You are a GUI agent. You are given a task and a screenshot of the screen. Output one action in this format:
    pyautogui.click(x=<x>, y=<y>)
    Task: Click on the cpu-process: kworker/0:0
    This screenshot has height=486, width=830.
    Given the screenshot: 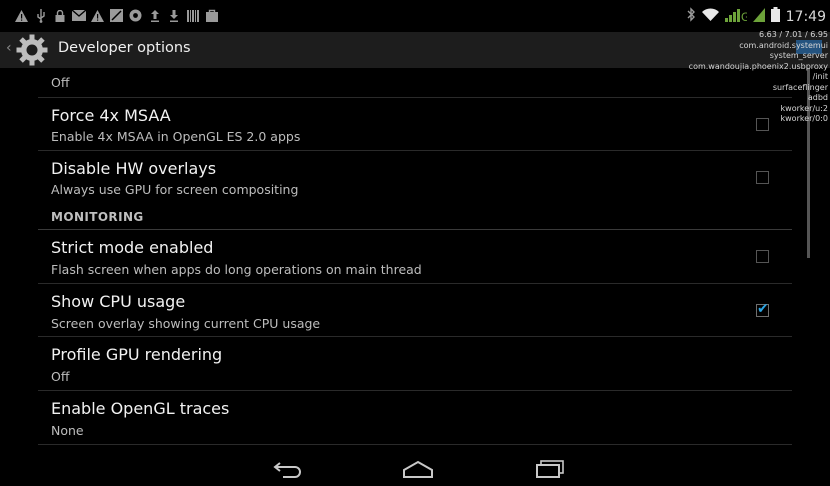 What is the action you would take?
    pyautogui.click(x=804, y=118)
    